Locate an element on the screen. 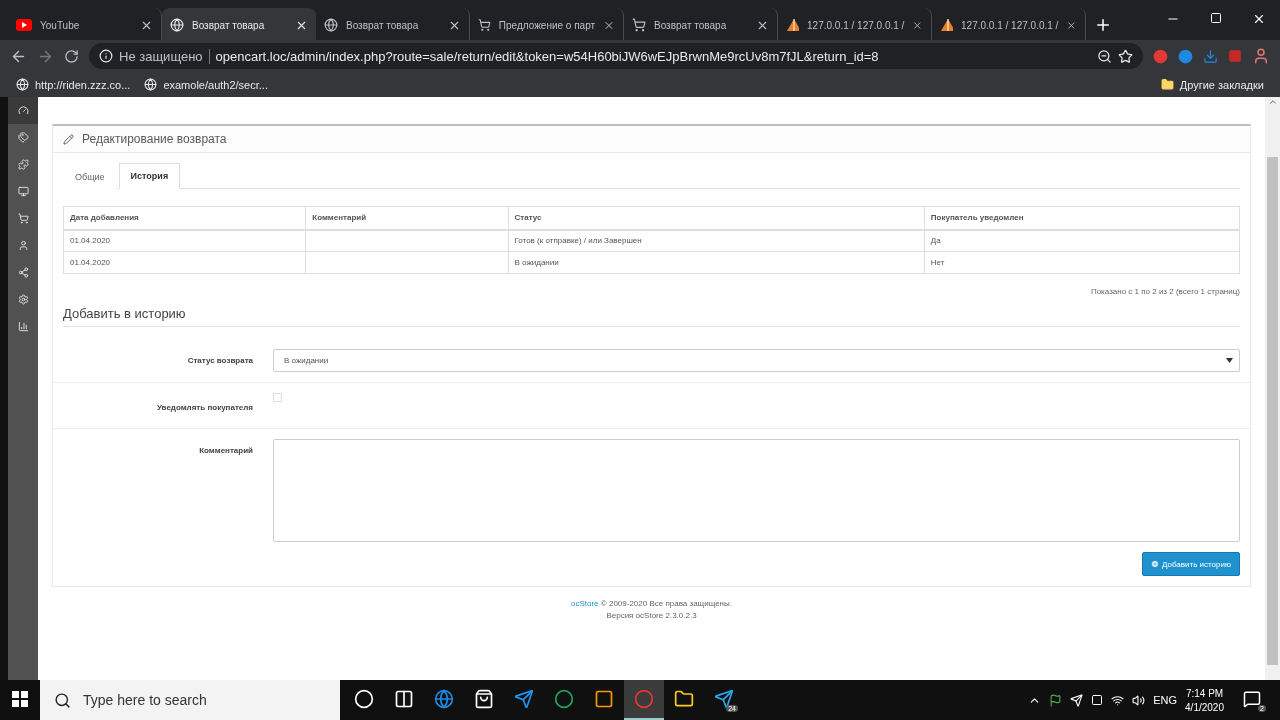 This screenshot has height=720, width=1280. bookmark-star-icon is located at coordinates (1125, 56).